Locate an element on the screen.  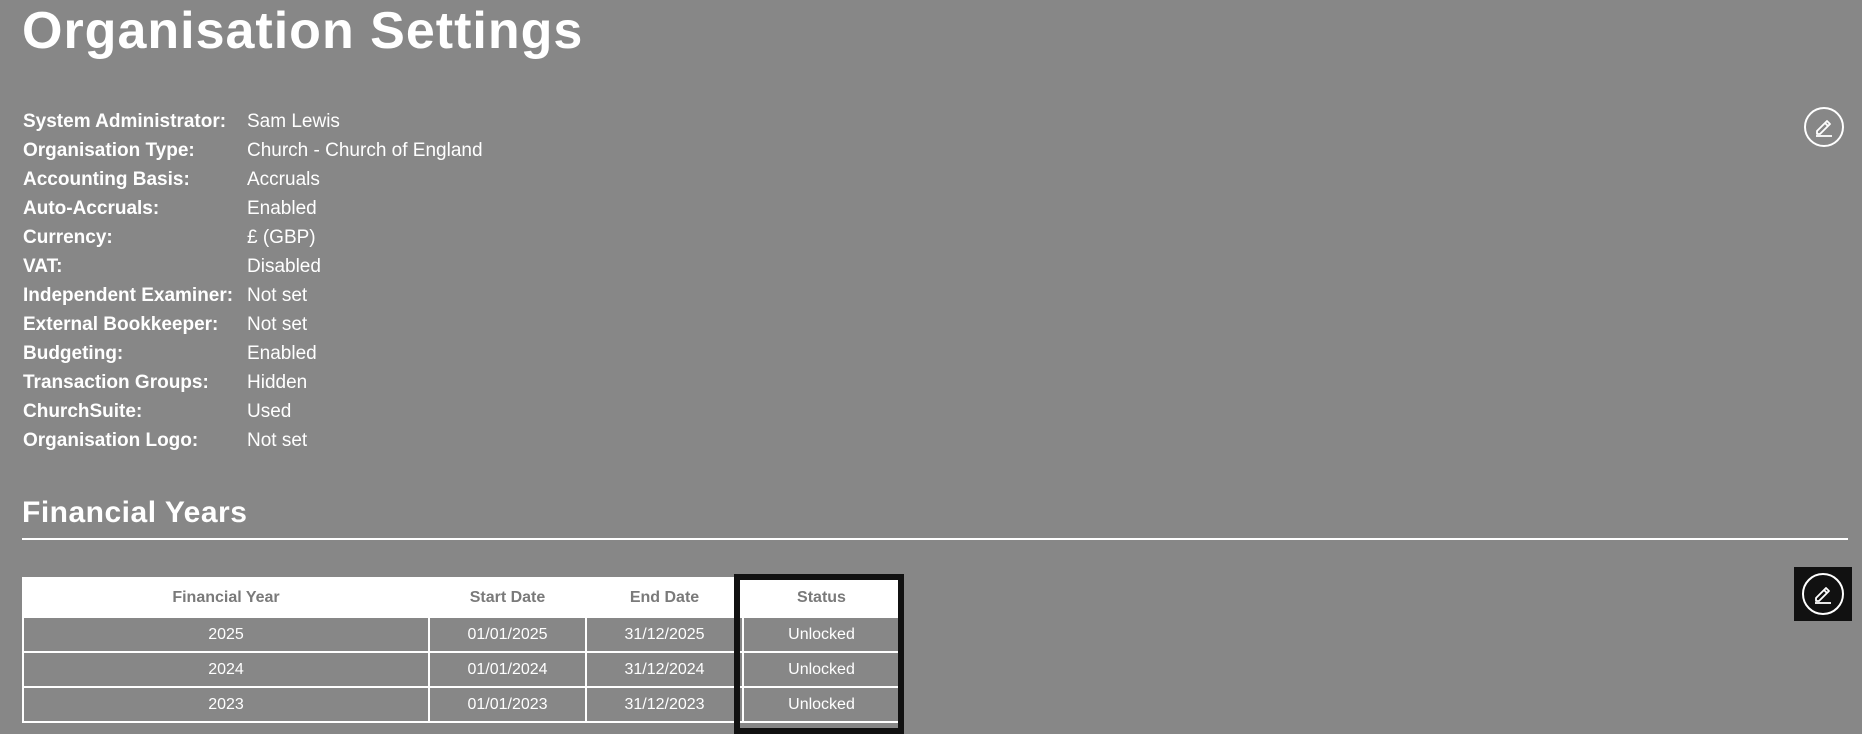
column-header-status: Status is located at coordinates (821, 597).